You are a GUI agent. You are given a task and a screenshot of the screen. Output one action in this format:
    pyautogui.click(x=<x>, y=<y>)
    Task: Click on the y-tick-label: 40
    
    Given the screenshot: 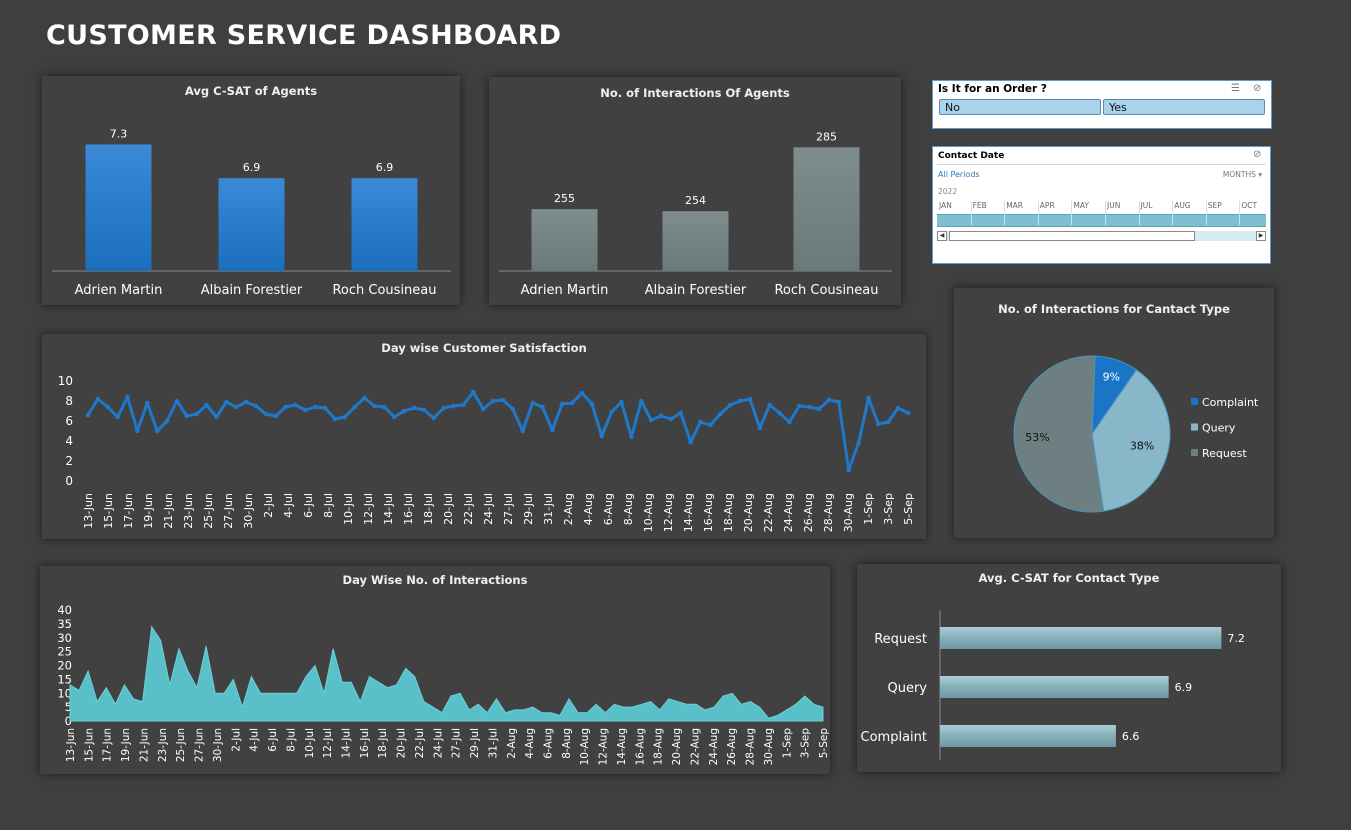 What is the action you would take?
    pyautogui.click(x=64, y=610)
    